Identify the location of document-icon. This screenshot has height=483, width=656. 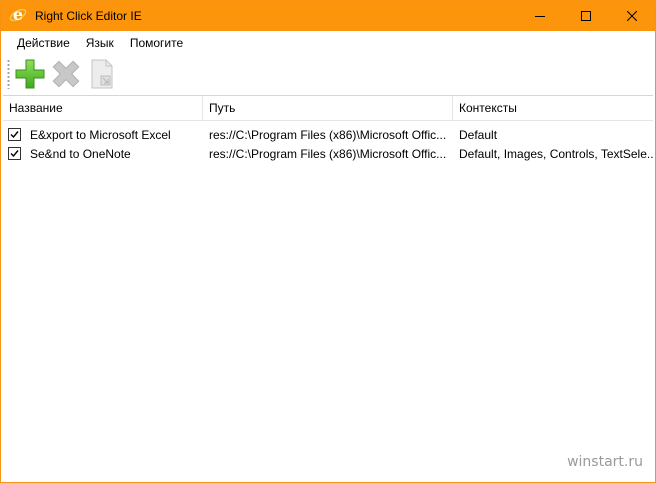
(102, 74).